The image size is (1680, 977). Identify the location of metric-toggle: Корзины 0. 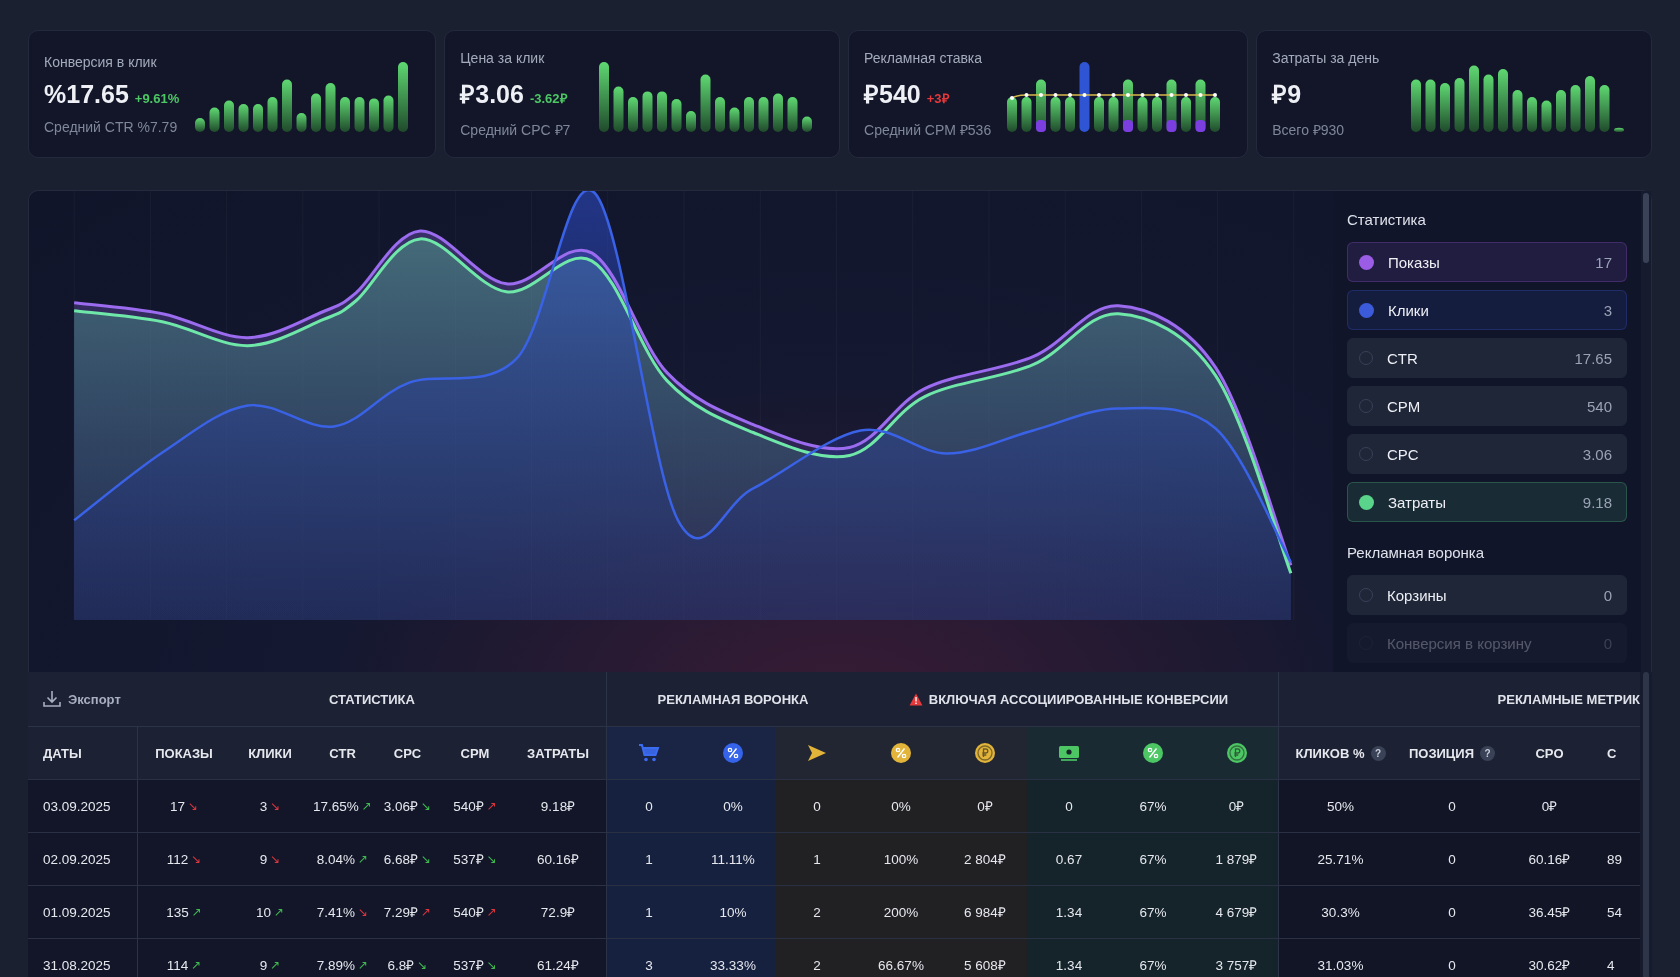
(1487, 595).